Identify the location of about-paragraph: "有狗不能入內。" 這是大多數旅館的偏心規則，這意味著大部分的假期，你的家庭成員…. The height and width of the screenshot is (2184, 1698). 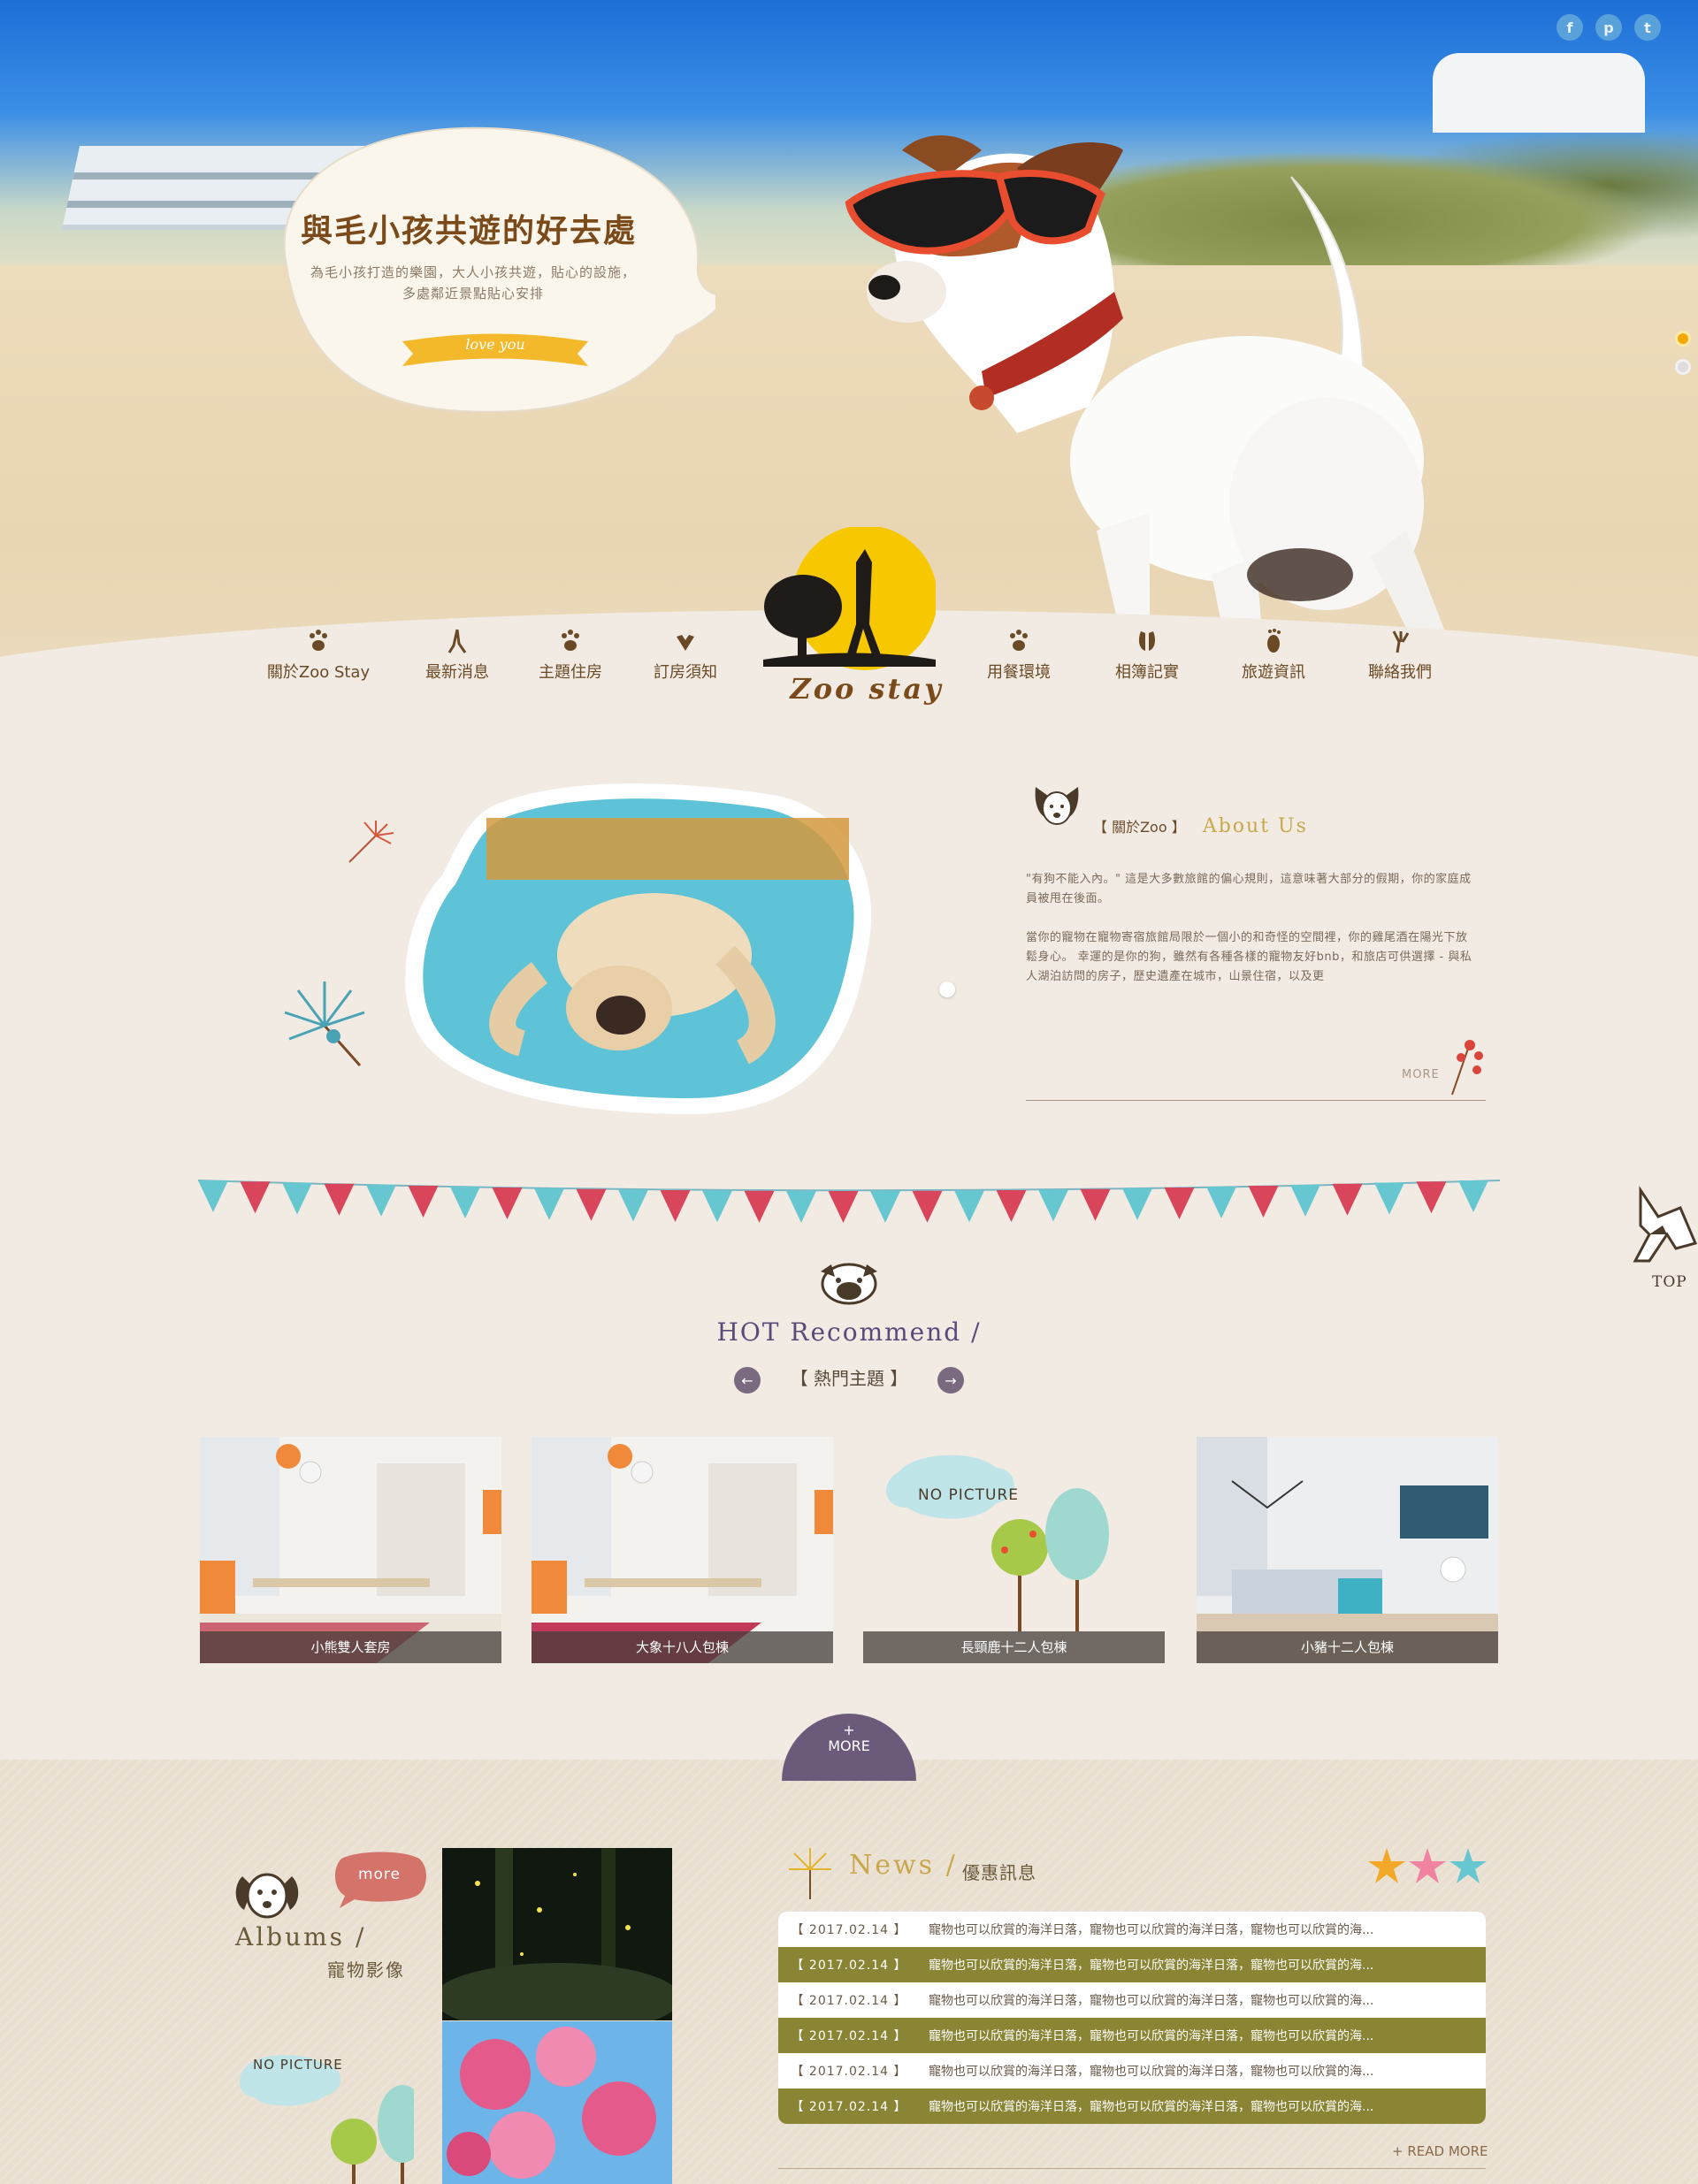
(1249, 889).